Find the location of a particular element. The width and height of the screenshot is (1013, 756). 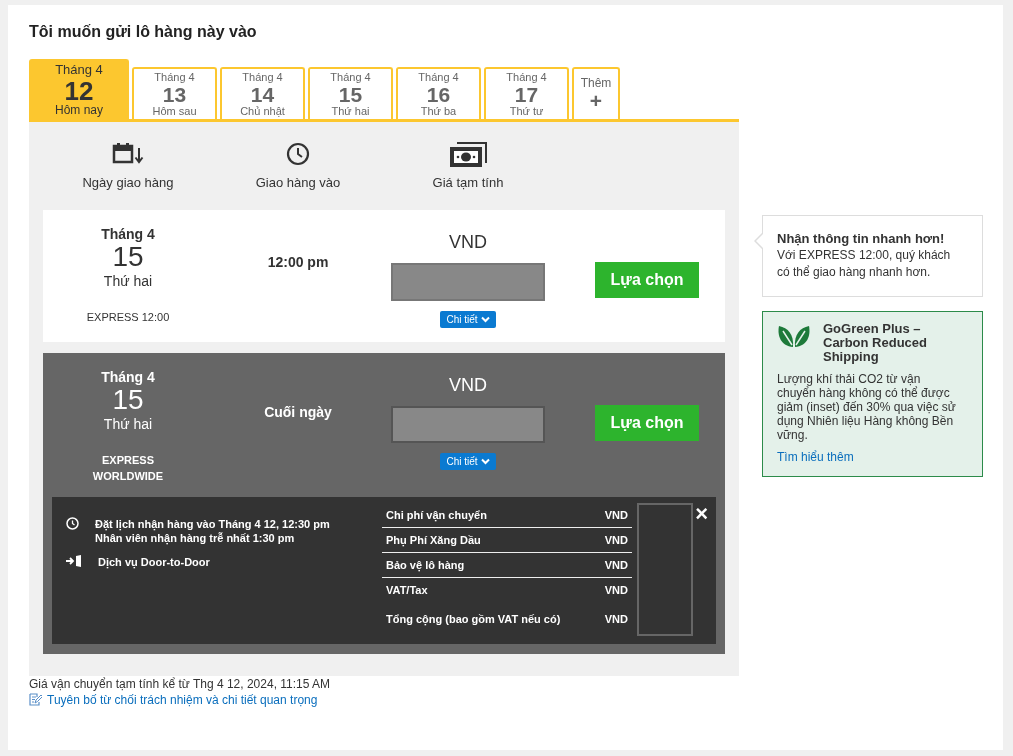

disclaimer-link: Tuyên bố từ chối trách nhiệm và chi tiết quan trọng is located at coordinates (384, 699).